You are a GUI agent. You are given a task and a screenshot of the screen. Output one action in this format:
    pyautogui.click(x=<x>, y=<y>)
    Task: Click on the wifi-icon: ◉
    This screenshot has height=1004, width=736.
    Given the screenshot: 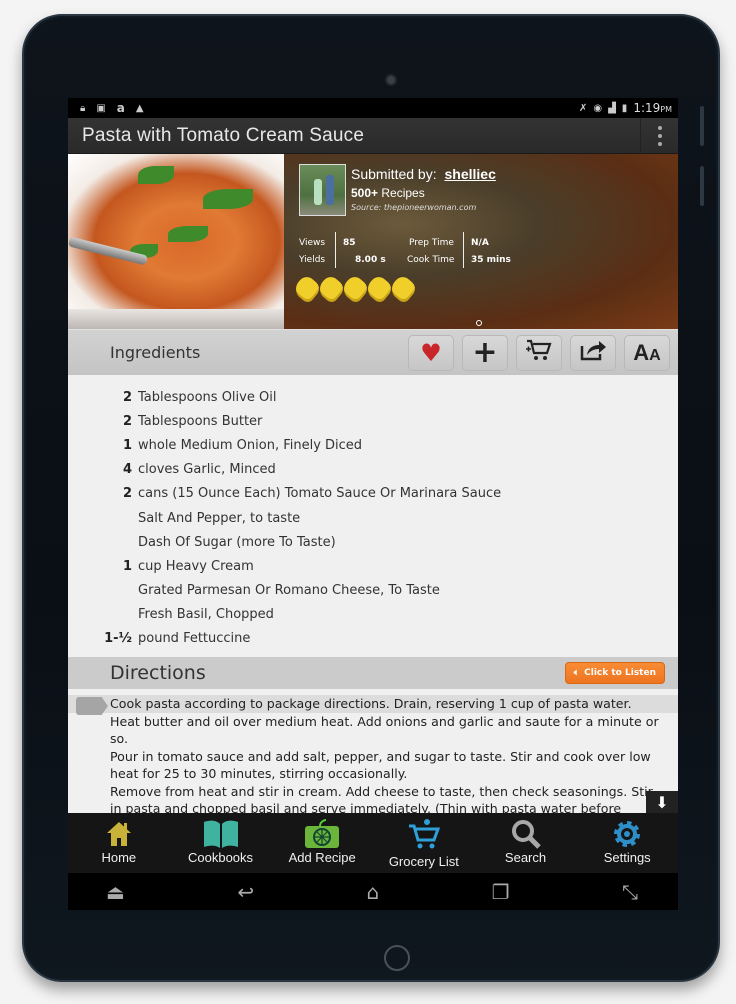 What is the action you would take?
    pyautogui.click(x=598, y=108)
    